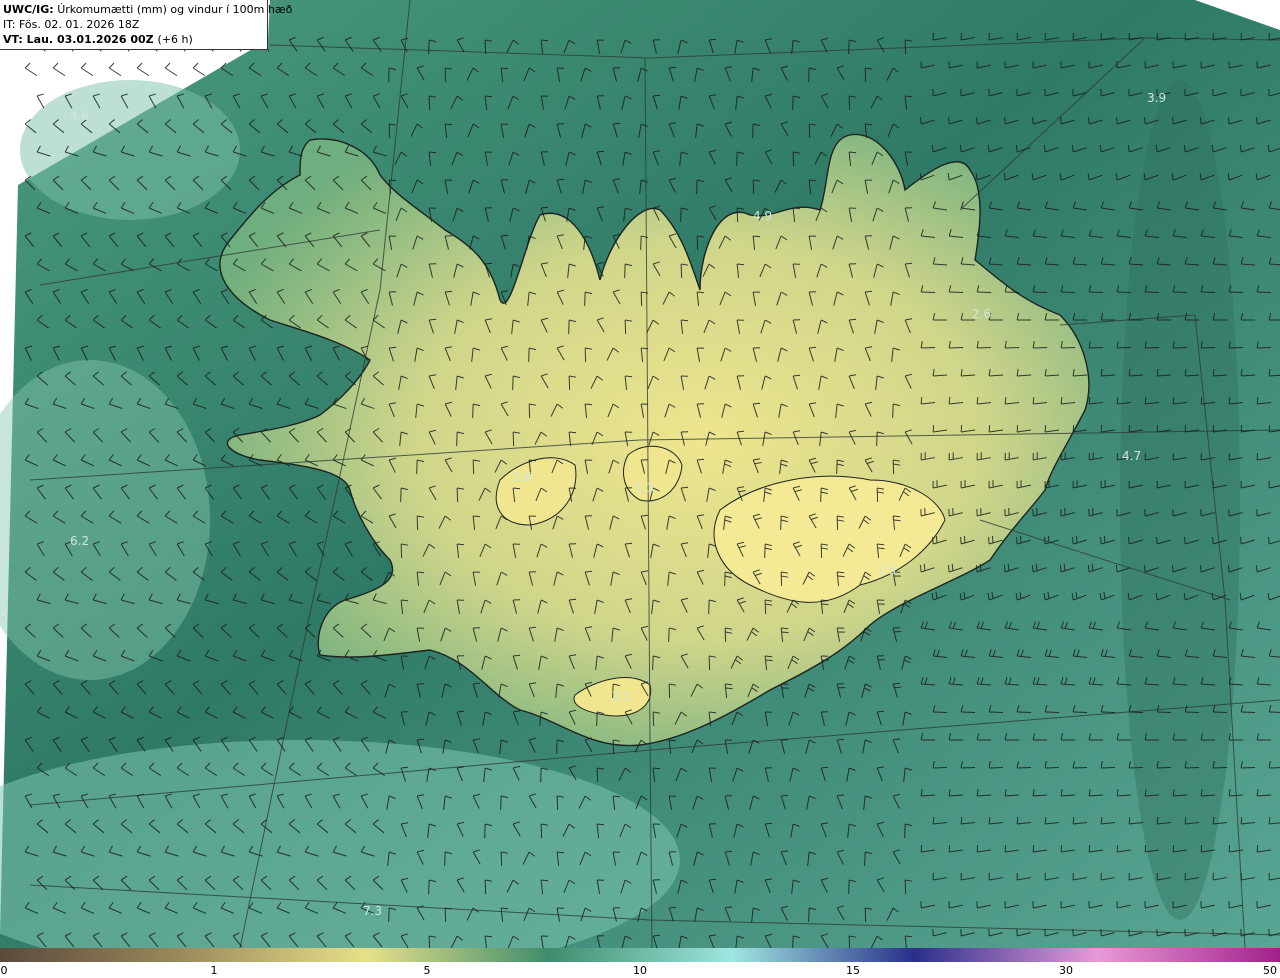  I want to click on value-label: 7.3, so click(372, 911).